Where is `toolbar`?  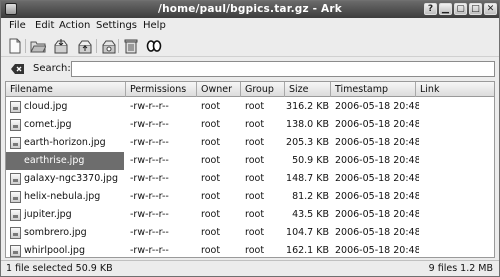 toolbar is located at coordinates (250, 46).